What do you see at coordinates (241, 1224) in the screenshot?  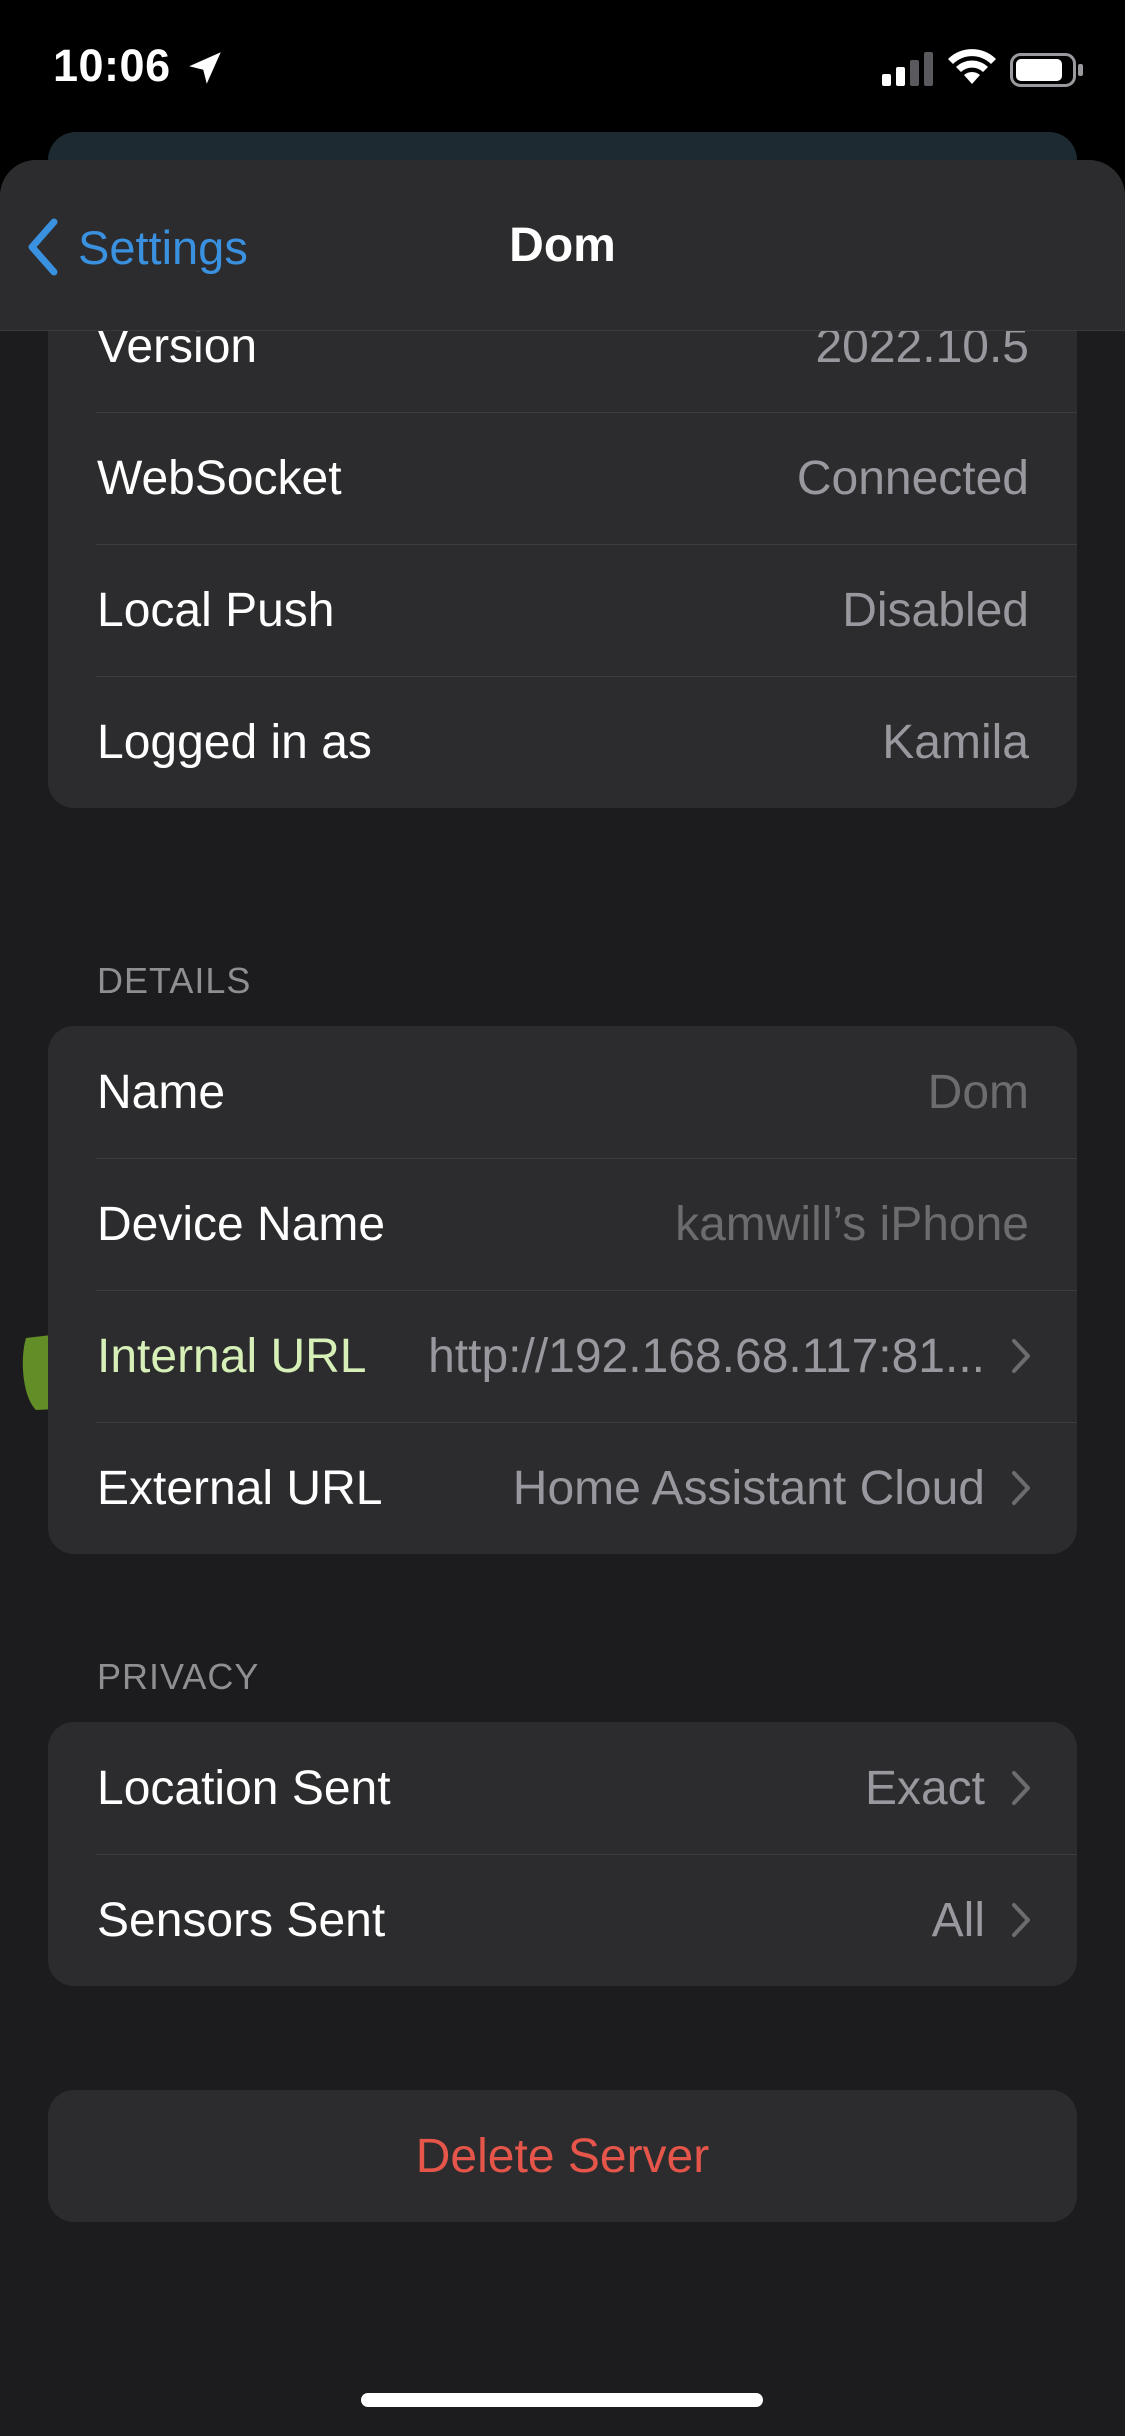 I see `row-label: Device Name` at bounding box center [241, 1224].